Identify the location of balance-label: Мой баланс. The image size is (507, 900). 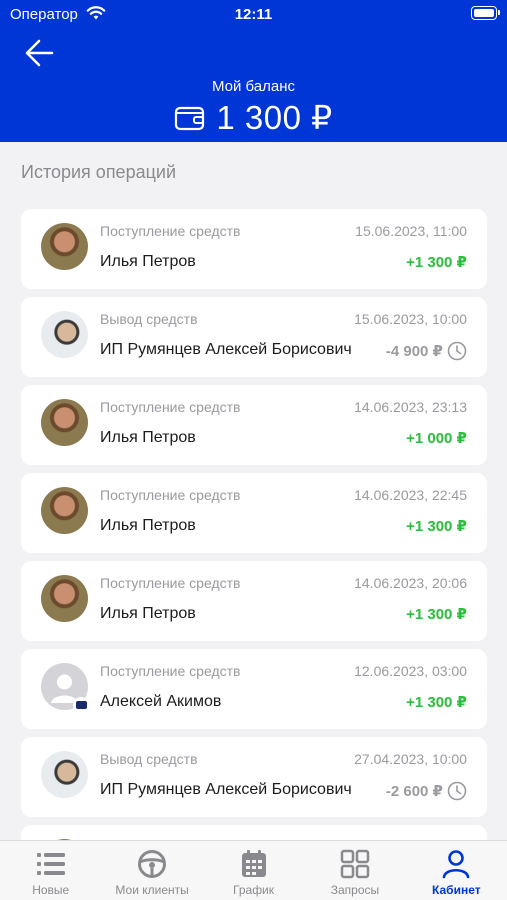
(253, 86).